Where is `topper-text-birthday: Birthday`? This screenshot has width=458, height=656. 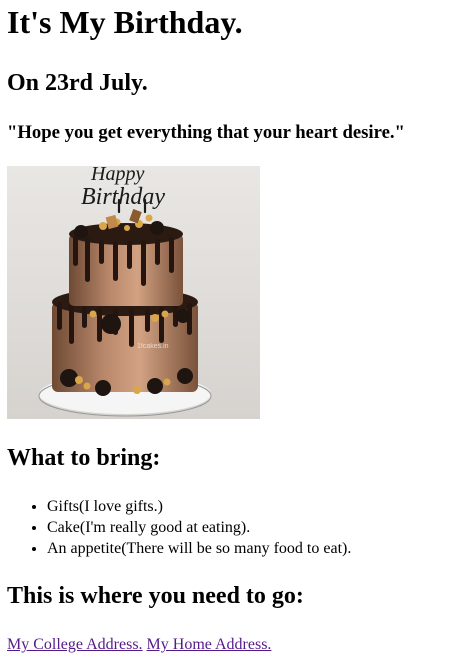
topper-text-birthday: Birthday is located at coordinates (123, 197).